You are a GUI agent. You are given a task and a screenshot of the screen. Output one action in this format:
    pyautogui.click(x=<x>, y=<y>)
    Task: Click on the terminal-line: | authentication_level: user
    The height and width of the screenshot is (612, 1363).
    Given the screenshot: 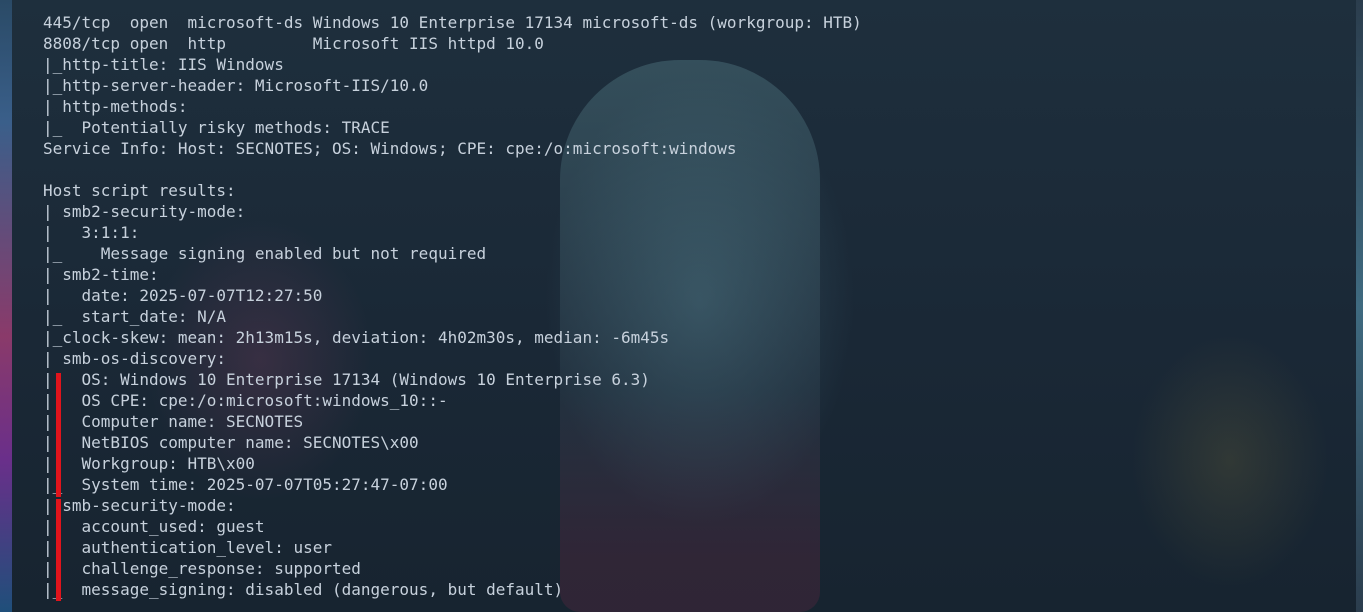 What is the action you would take?
    pyautogui.click(x=187, y=547)
    